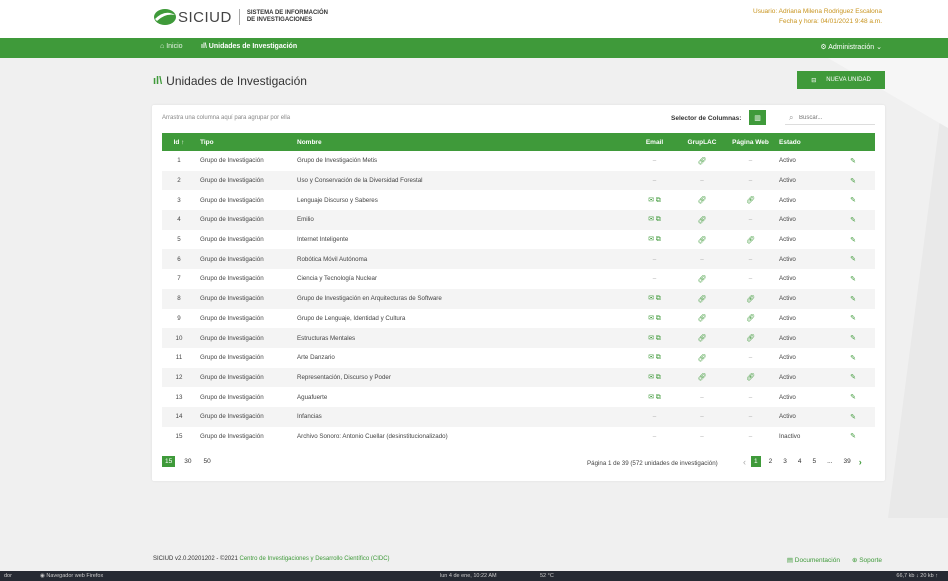 This screenshot has height=581, width=948. I want to click on nav-research-units: ıl\ Unidades de Investigación, so click(249, 46).